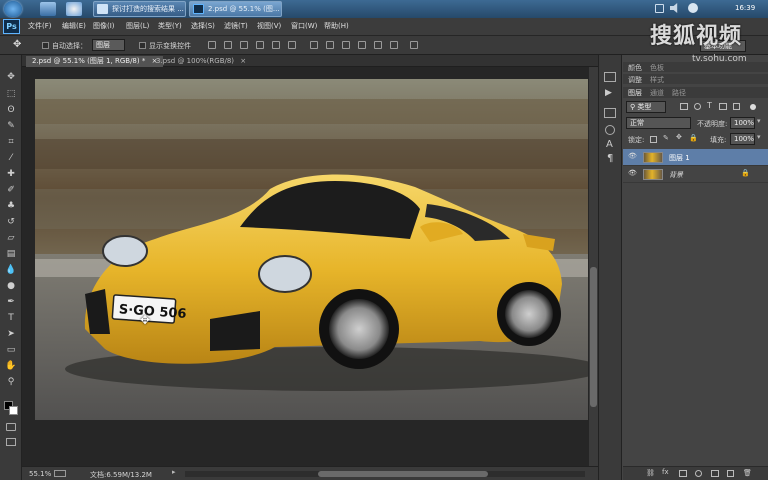  What do you see at coordinates (403, 474) in the screenshot?
I see `horizontal-scroll-thumb` at bounding box center [403, 474].